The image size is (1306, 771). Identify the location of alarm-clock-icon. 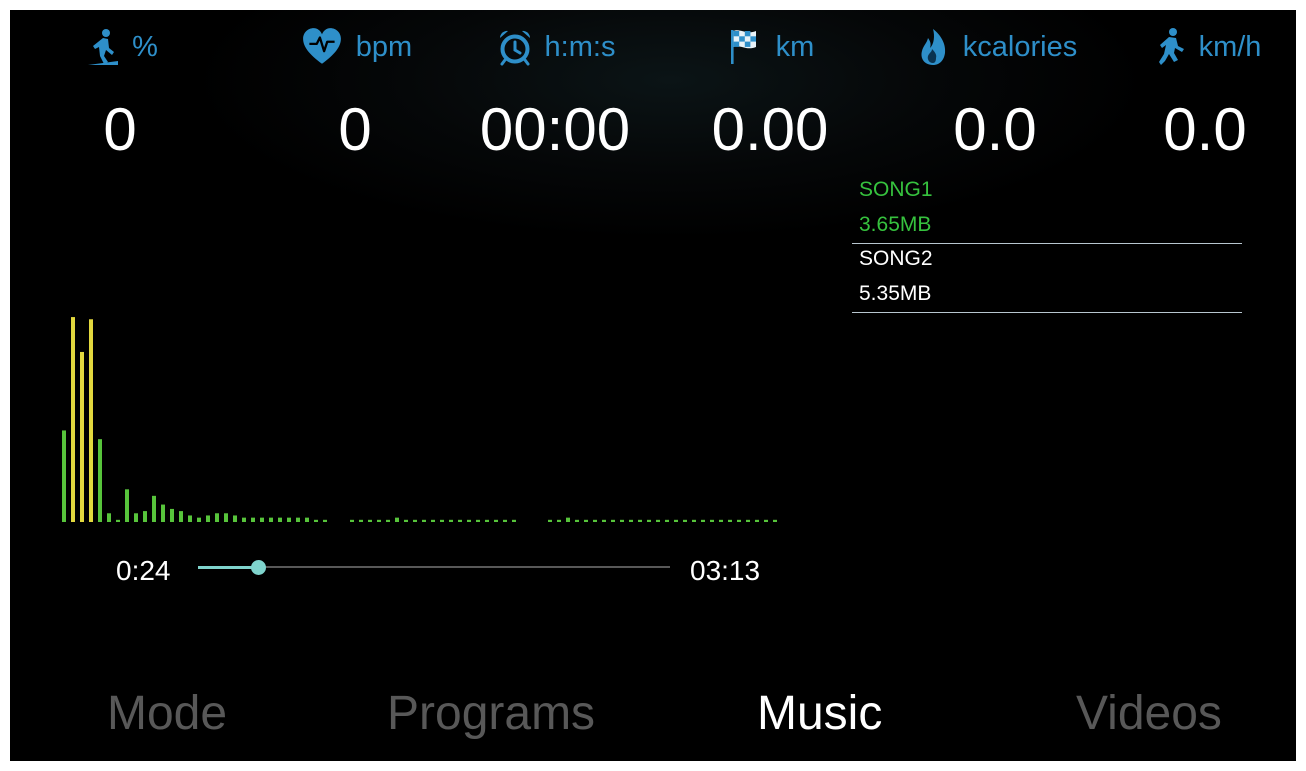
(514, 48).